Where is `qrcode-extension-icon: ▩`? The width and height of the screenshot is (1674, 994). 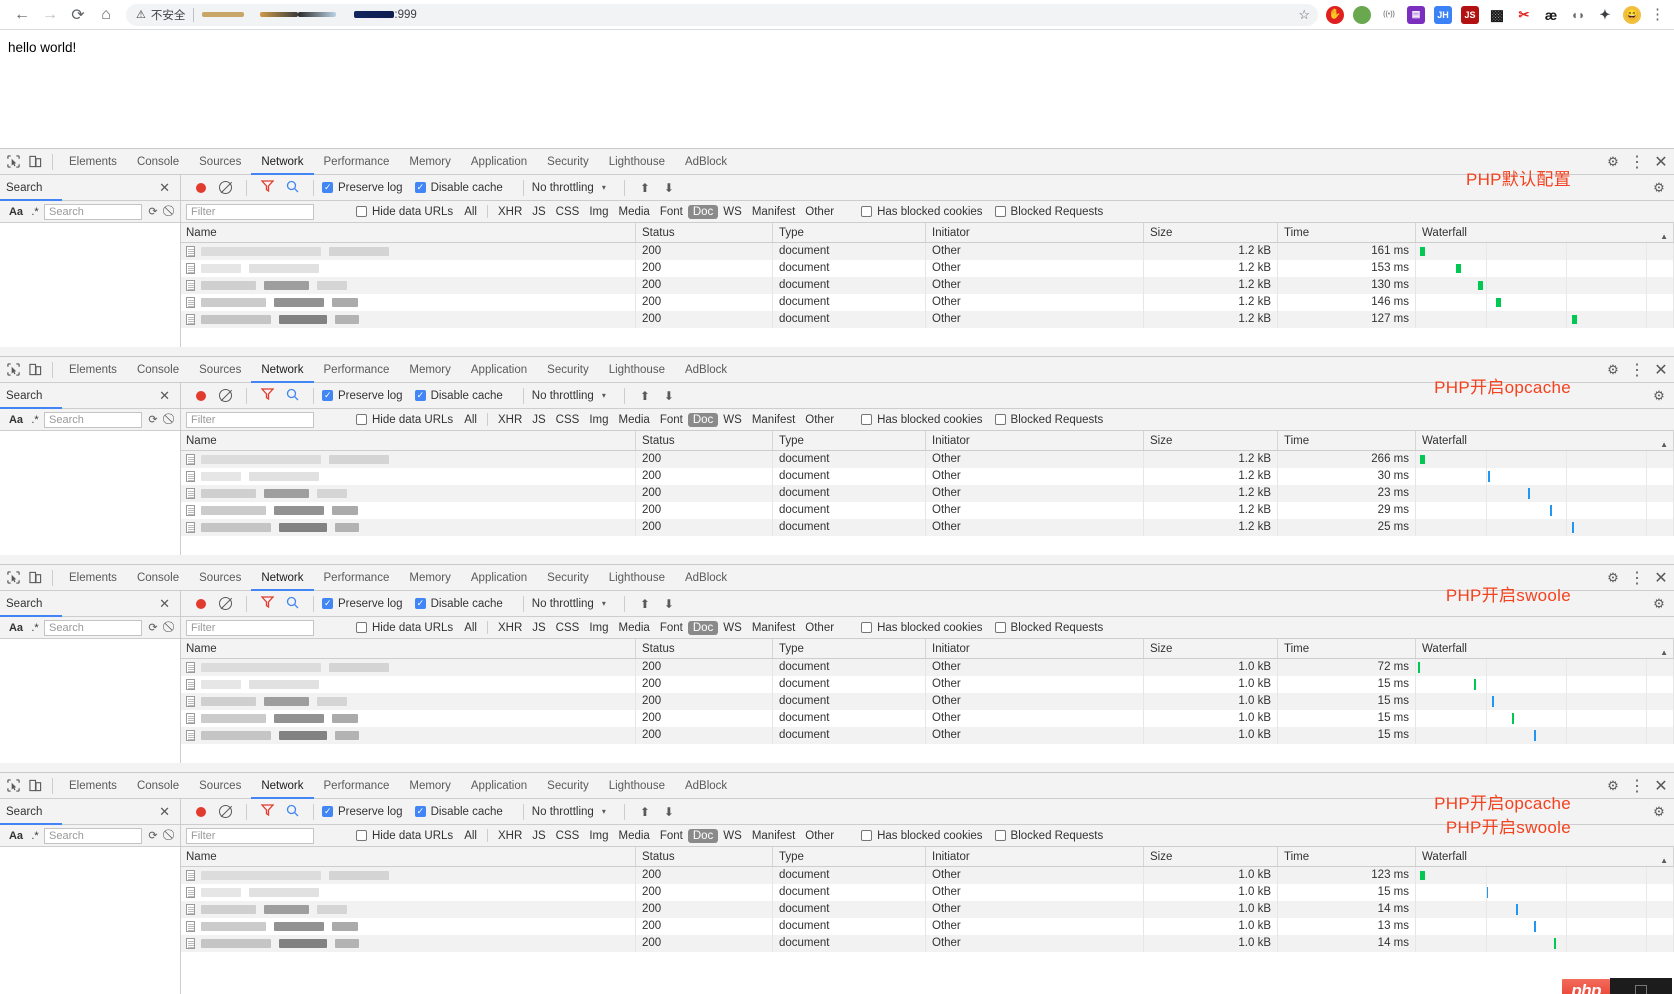 qrcode-extension-icon: ▩ is located at coordinates (1497, 15).